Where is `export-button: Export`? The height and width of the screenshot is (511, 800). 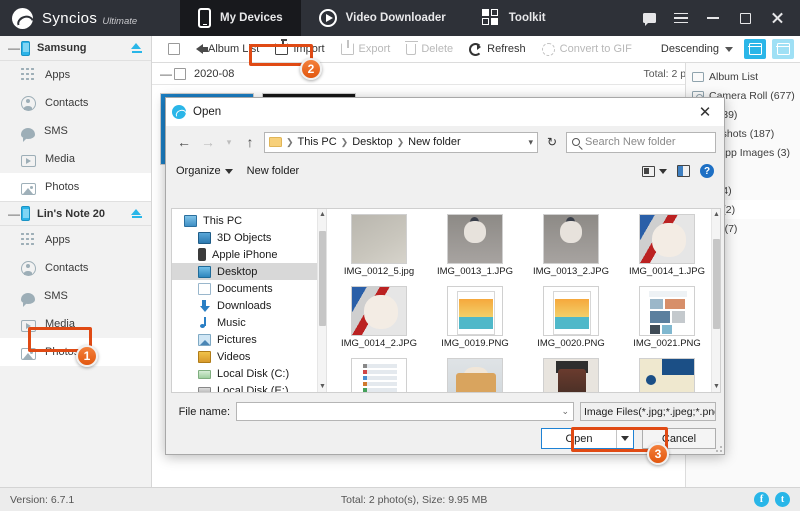
export-button: Export is located at coordinates (366, 49).